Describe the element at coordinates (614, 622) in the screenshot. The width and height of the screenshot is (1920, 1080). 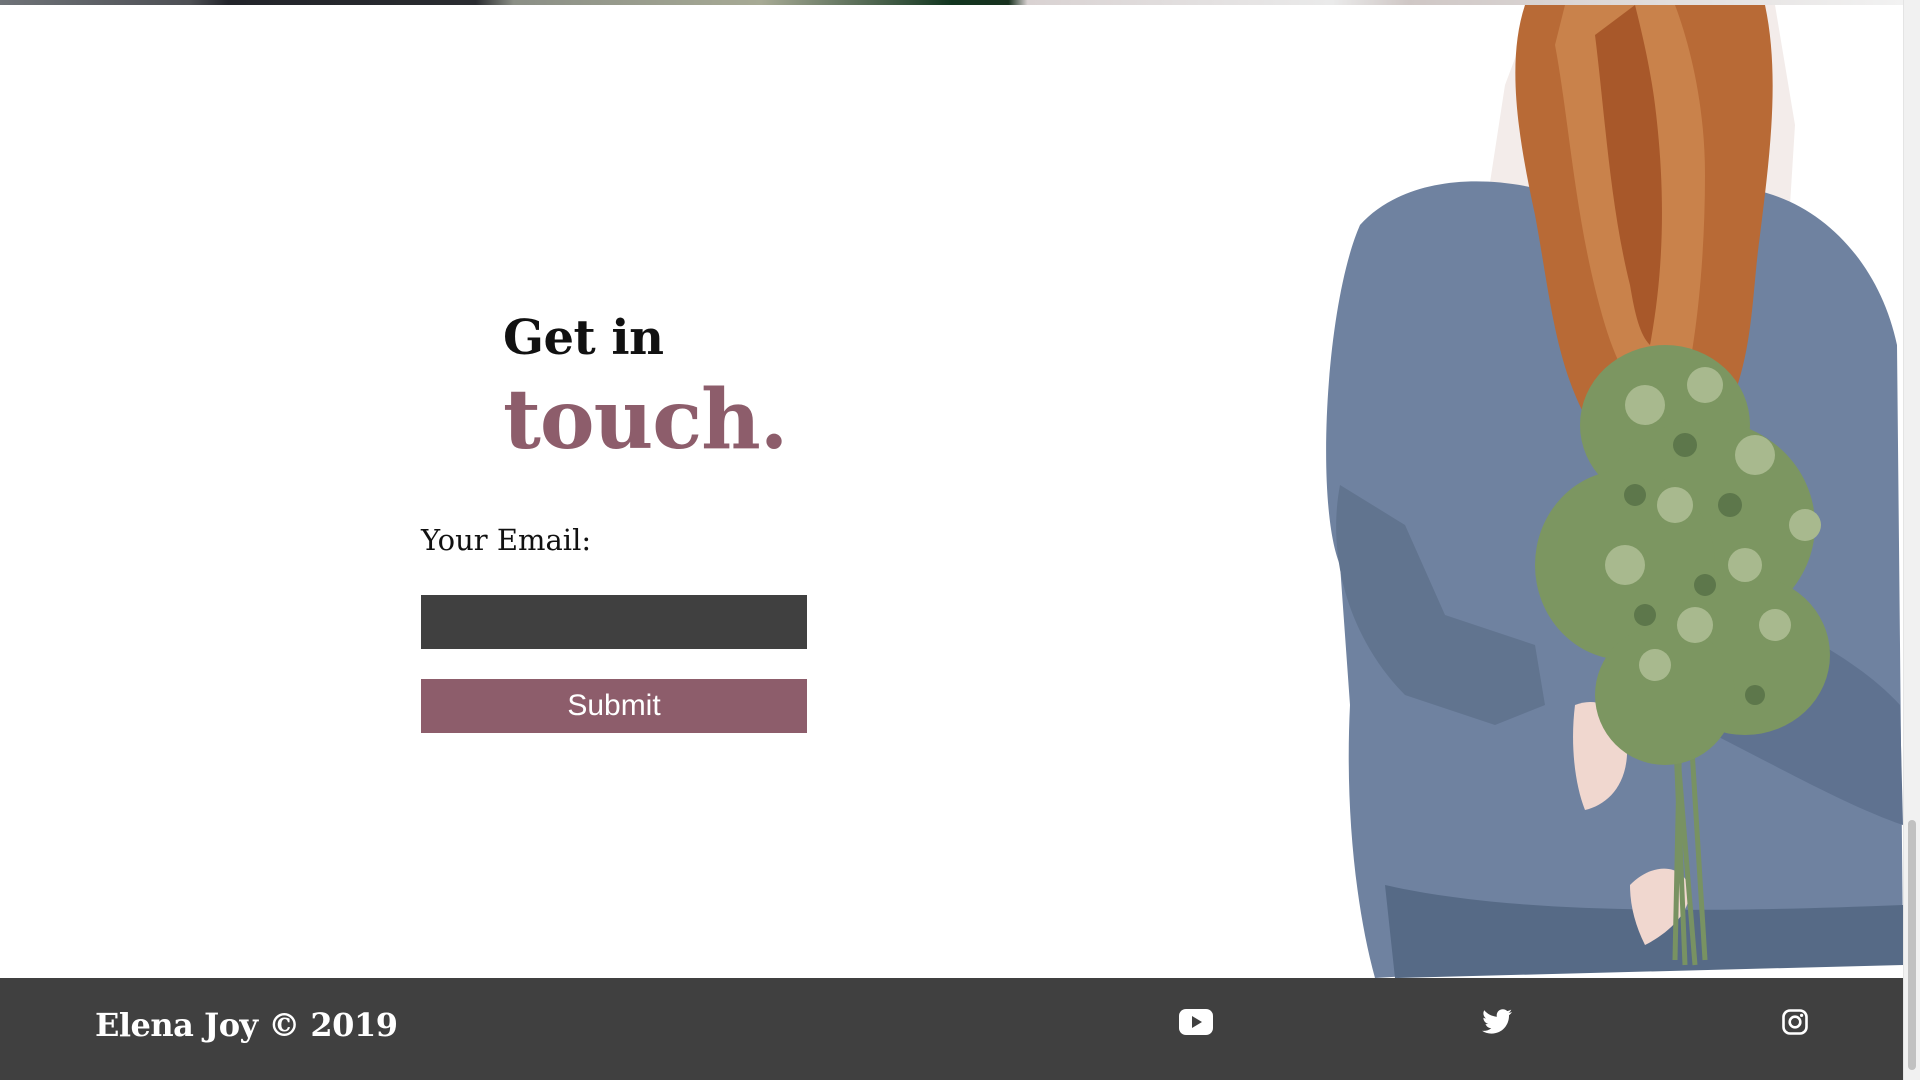
I see `email-input` at that location.